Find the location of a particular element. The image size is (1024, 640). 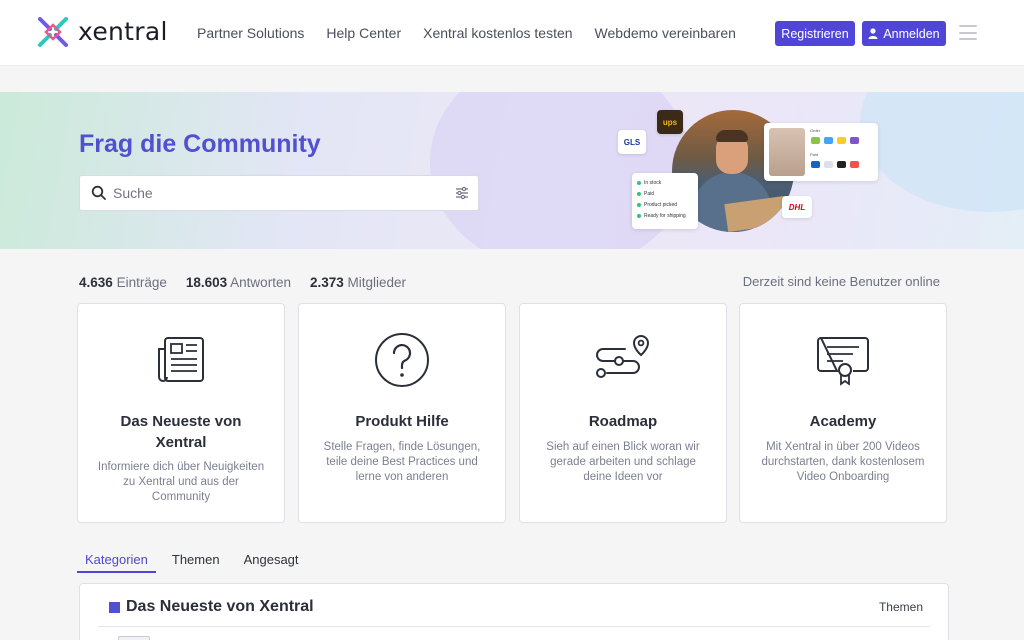

category-title-text: Das Neueste von Xentral is located at coordinates (220, 606).